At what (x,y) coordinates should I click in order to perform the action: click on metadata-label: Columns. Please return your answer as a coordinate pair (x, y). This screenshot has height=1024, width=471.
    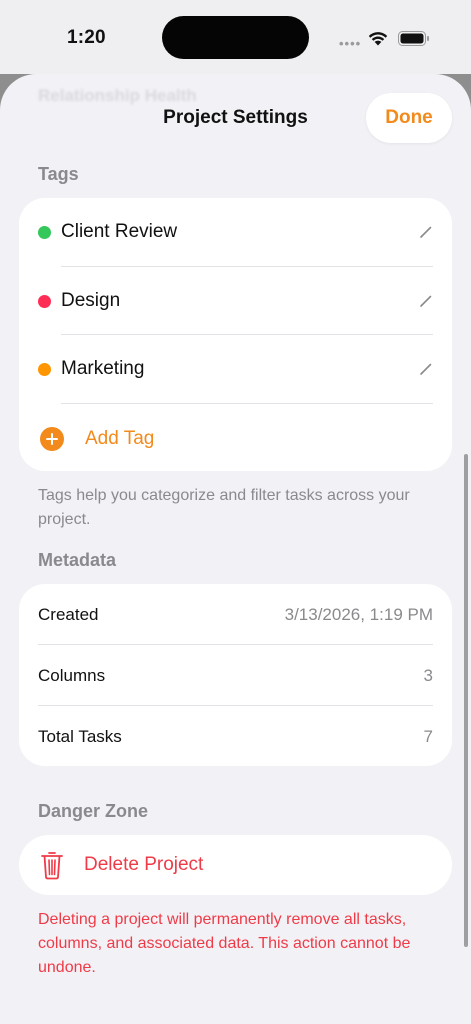
    Looking at the image, I should click on (72, 675).